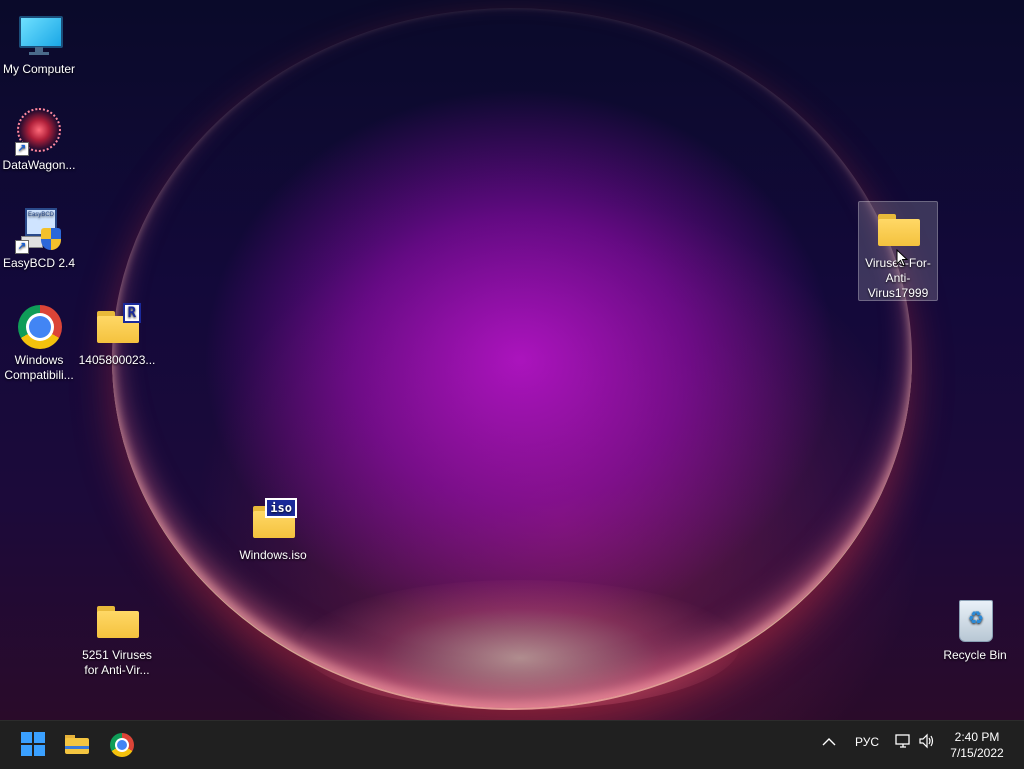 The image size is (1024, 769). What do you see at coordinates (977, 753) in the screenshot?
I see `clock-date: 7/15/2022` at bounding box center [977, 753].